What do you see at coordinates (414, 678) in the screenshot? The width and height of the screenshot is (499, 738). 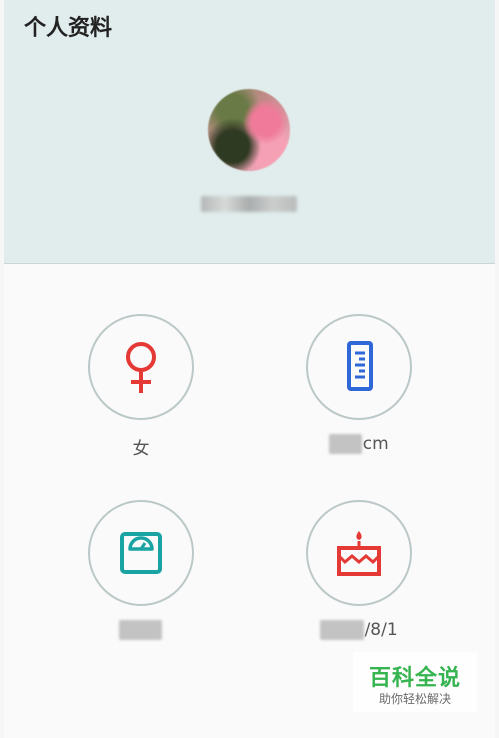 I see `watermark-main: 百科全说` at bounding box center [414, 678].